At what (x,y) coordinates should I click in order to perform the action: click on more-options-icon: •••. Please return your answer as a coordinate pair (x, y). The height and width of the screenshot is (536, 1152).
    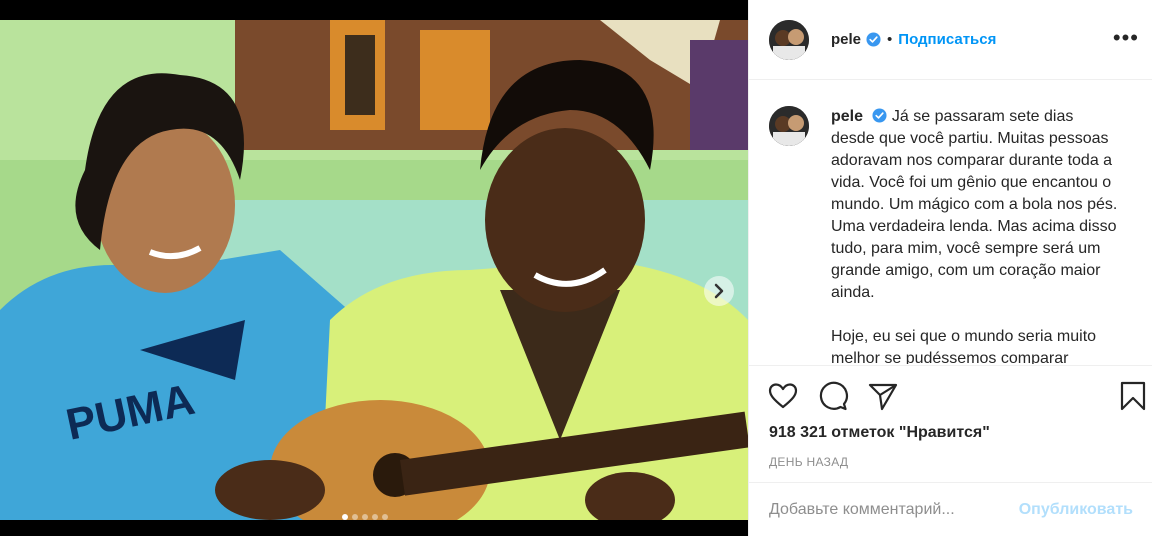
    Looking at the image, I should click on (1126, 38).